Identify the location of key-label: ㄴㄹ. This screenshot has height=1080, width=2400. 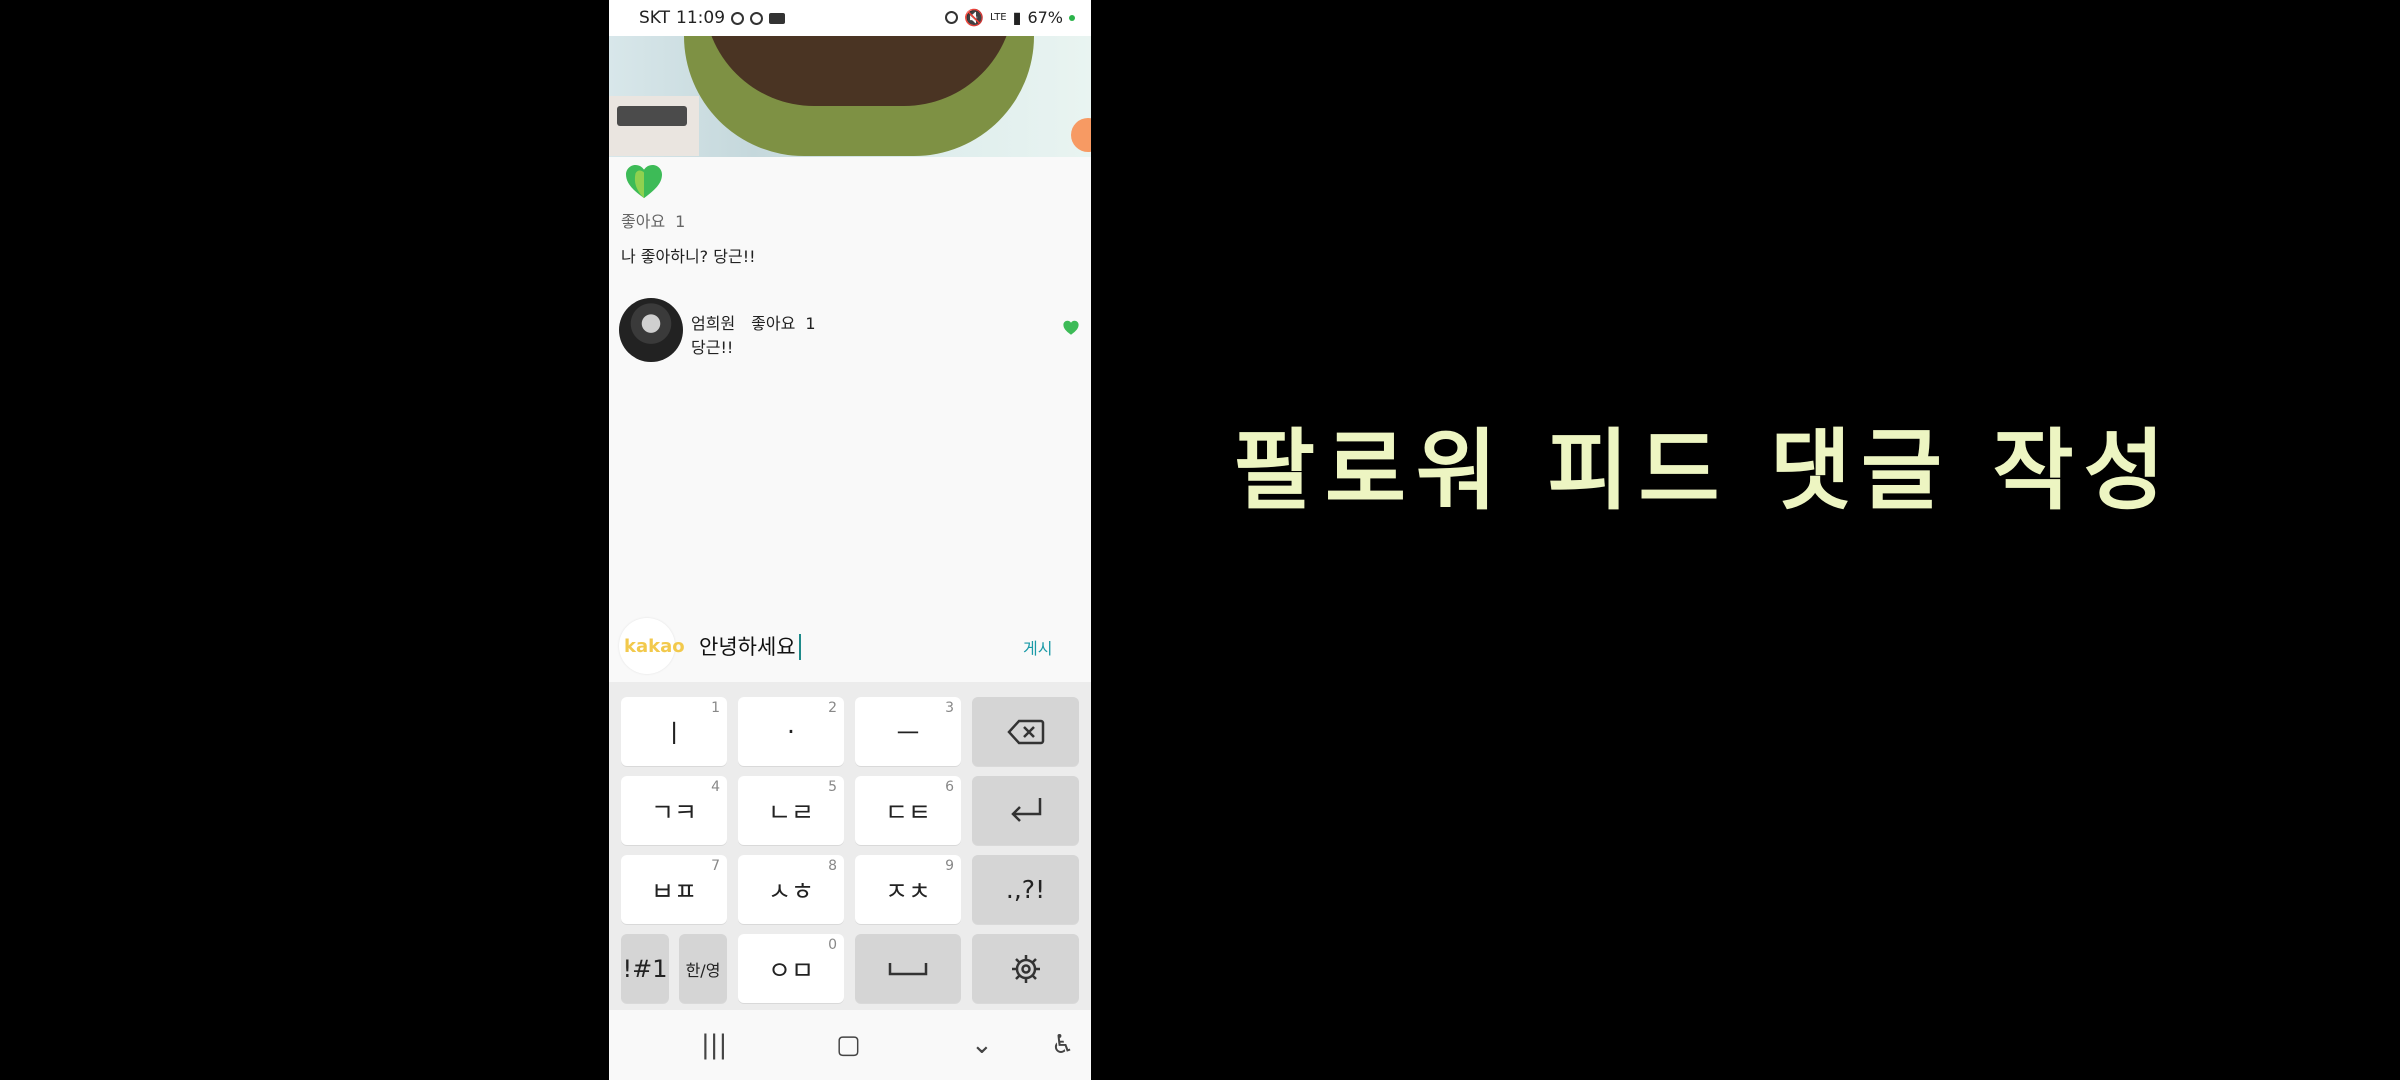
(790, 812).